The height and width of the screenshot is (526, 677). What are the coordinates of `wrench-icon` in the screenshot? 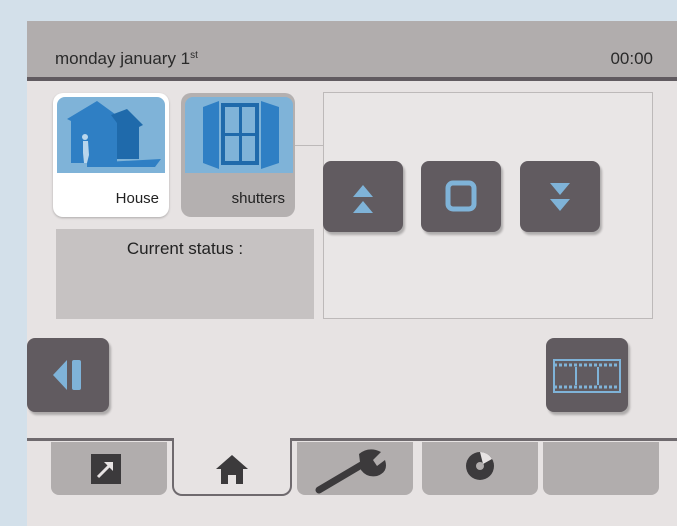 It's located at (350, 471).